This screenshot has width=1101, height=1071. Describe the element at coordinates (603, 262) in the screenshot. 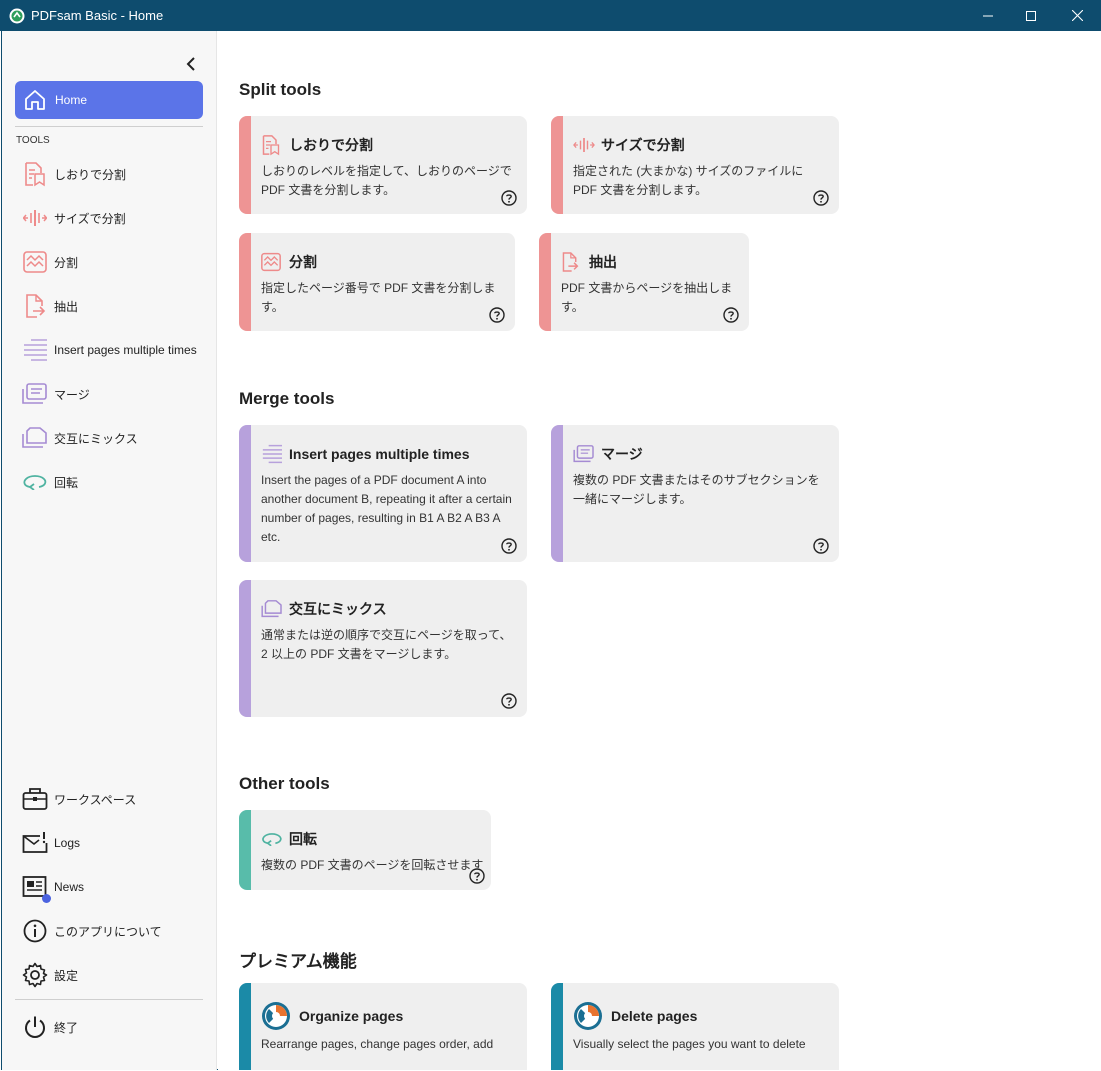

I see `card-title: 抽出` at that location.